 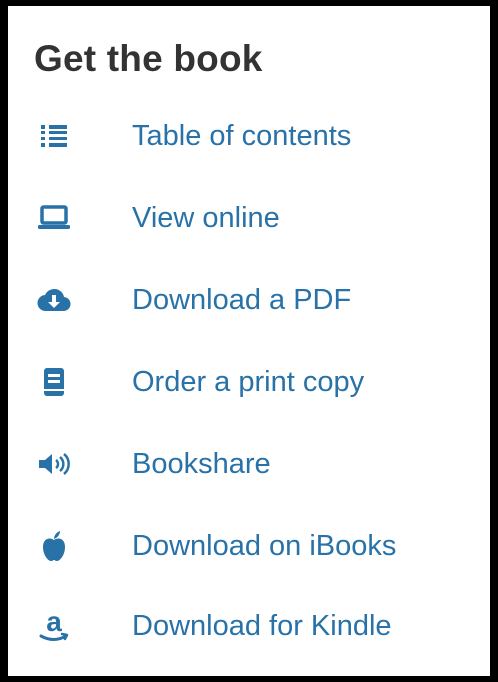 What do you see at coordinates (201, 464) in the screenshot?
I see `link-label: Bookshare` at bounding box center [201, 464].